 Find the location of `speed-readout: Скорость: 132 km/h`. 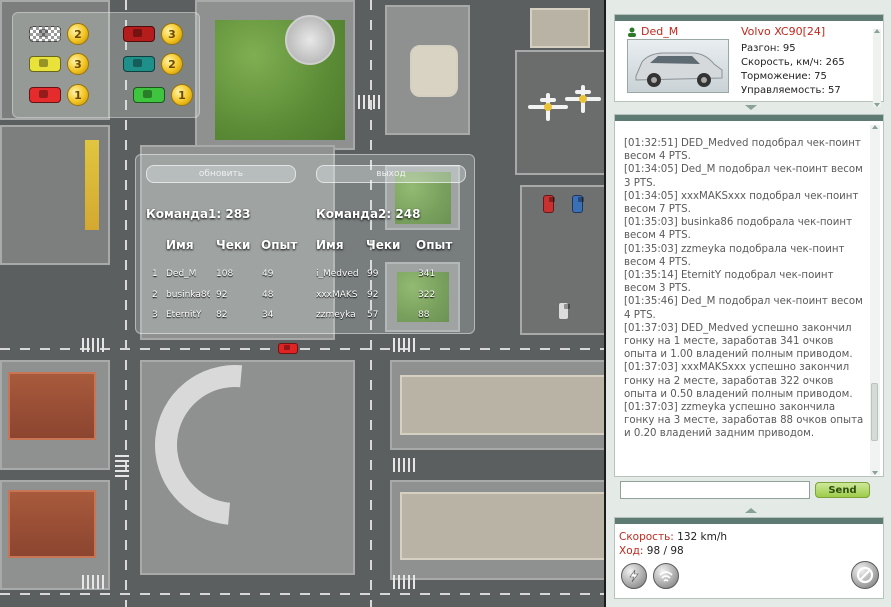

speed-readout: Скорость: 132 km/h is located at coordinates (673, 537).